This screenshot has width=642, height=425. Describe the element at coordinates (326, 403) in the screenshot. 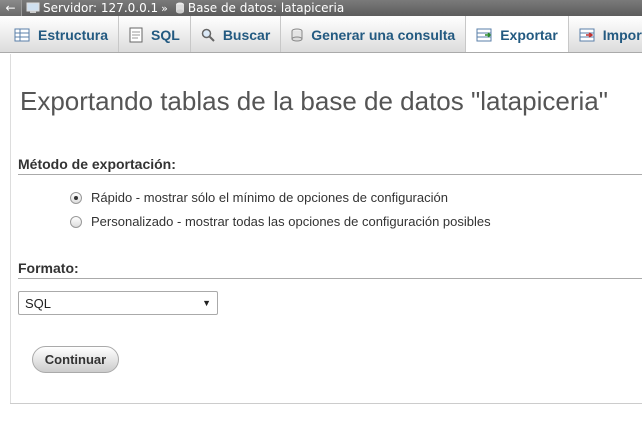

I see `content-divider` at that location.